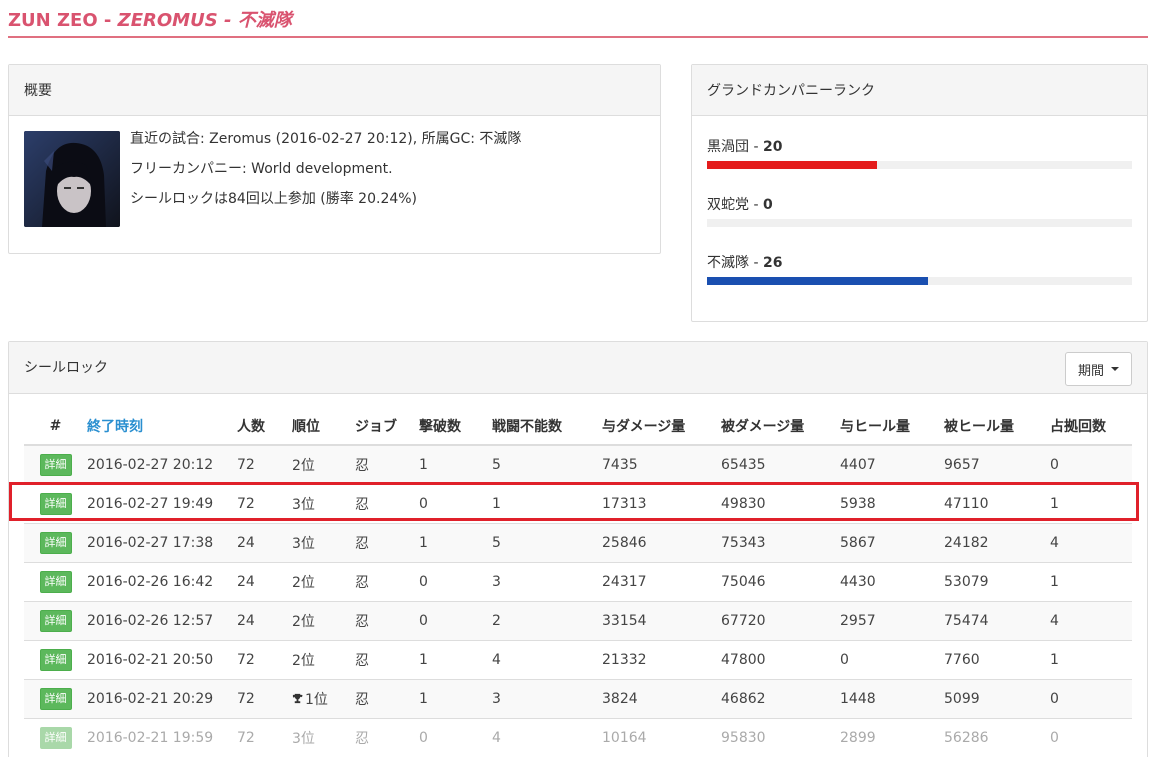 This screenshot has width=1152, height=757. What do you see at coordinates (261, 169) in the screenshot?
I see `free-company-text: フリーカンパニー: World development.` at bounding box center [261, 169].